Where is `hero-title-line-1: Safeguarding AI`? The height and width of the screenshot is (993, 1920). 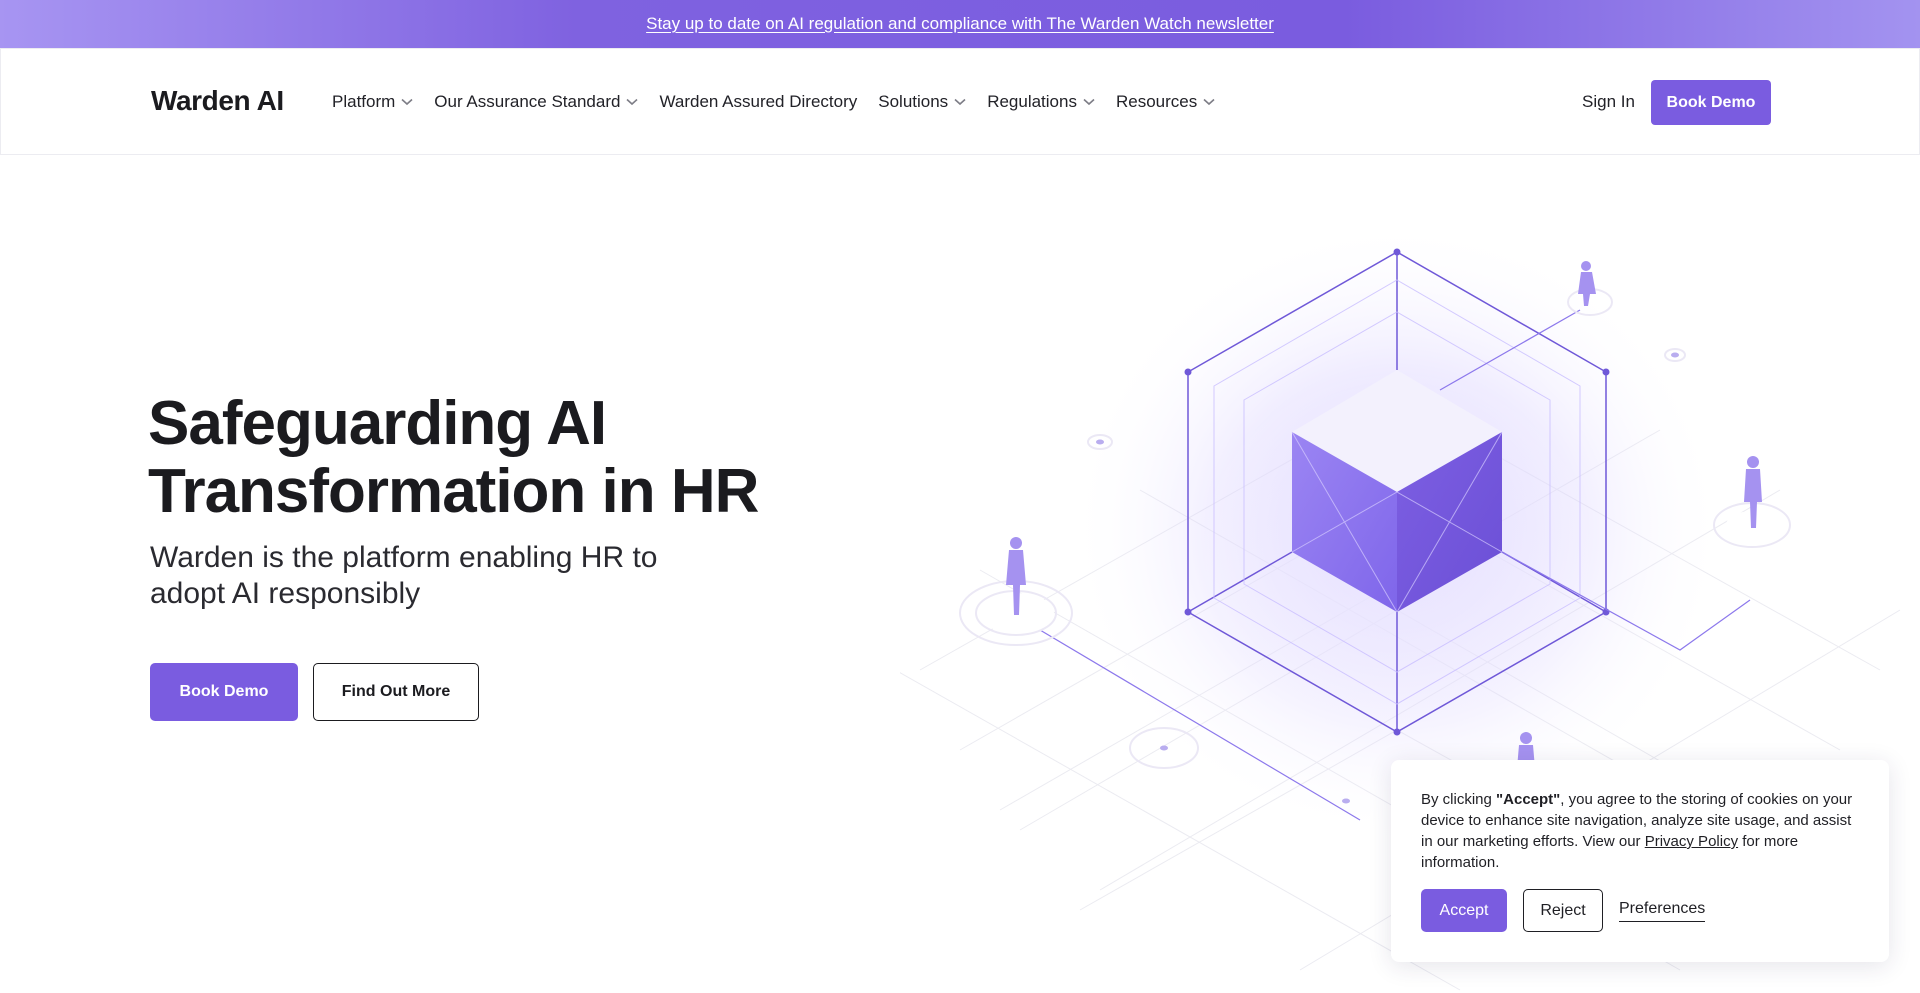
hero-title-line-1: Safeguarding AI is located at coordinates (377, 423).